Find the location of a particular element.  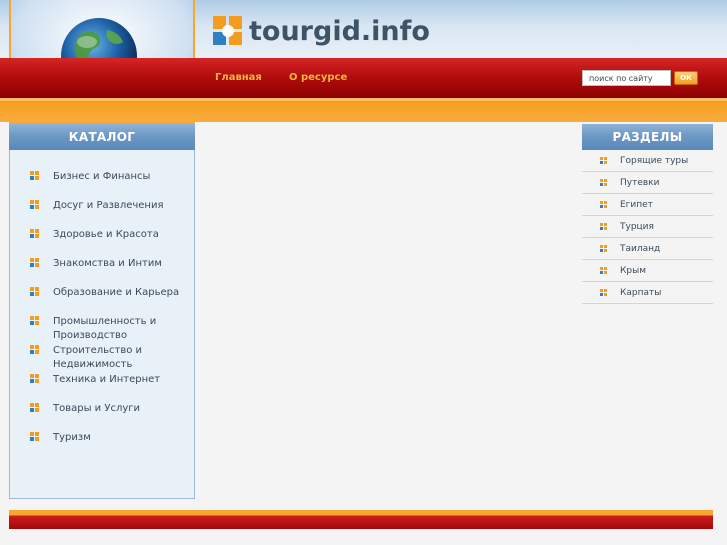

catalog-item: Здоровье и Красота is located at coordinates (105, 235).